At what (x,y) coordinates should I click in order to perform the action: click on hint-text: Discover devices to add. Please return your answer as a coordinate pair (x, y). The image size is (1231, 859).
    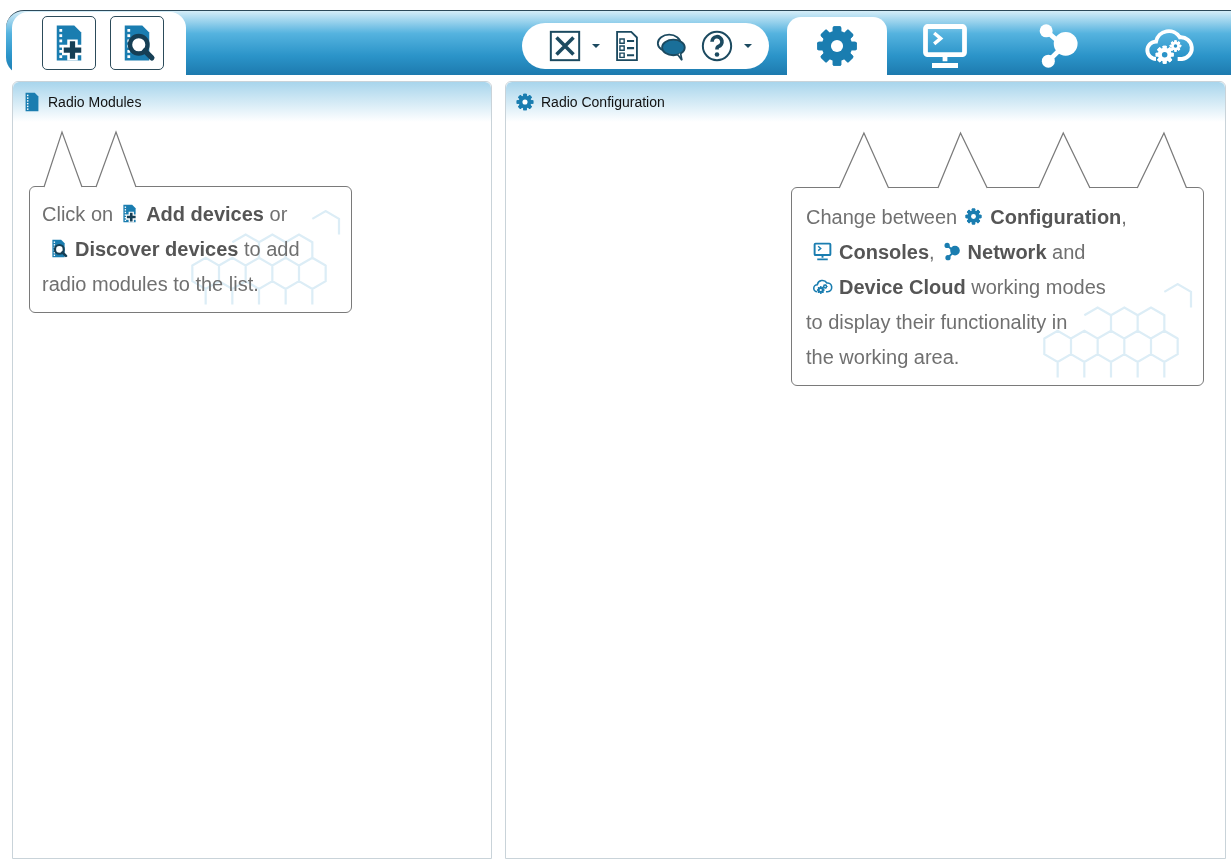
    Looking at the image, I should click on (187, 249).